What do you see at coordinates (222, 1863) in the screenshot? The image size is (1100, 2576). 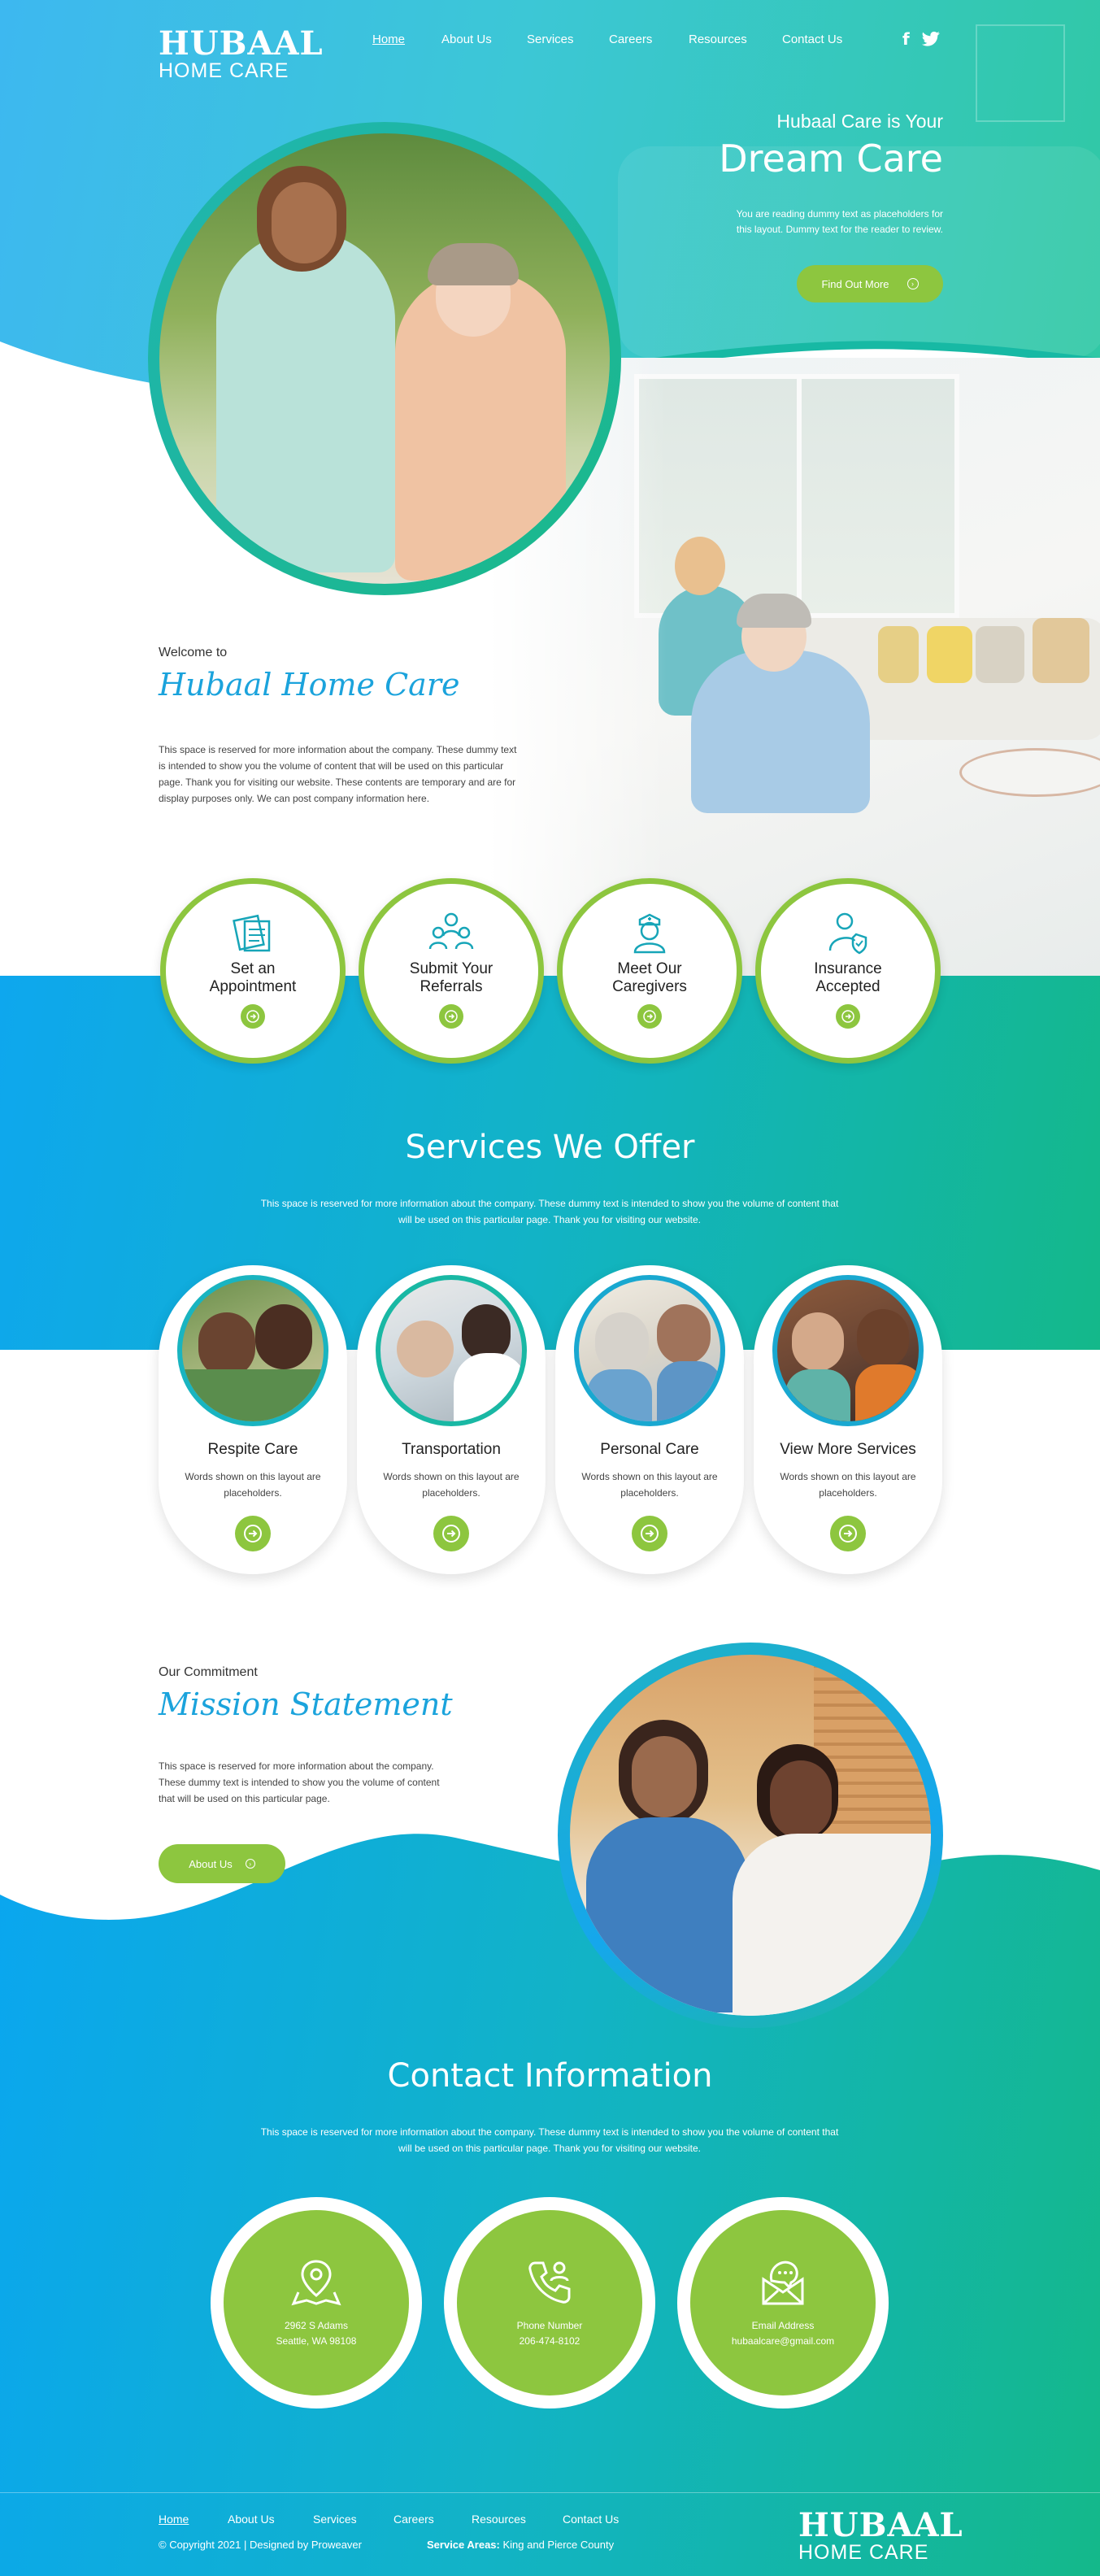 I see `about-us-button: About Us ›` at bounding box center [222, 1863].